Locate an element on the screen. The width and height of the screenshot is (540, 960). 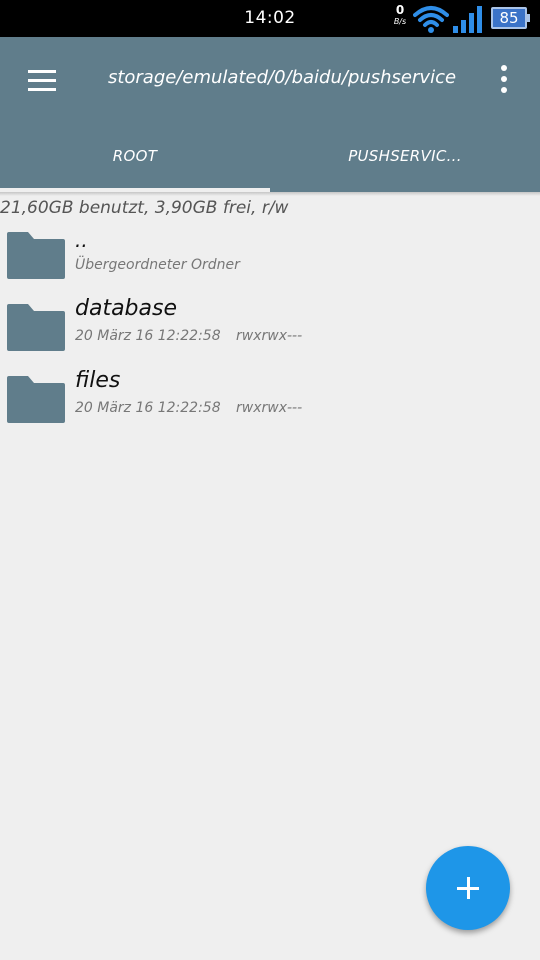
file-subtitle: Übergeordneter Ordner is located at coordinates (157, 265).